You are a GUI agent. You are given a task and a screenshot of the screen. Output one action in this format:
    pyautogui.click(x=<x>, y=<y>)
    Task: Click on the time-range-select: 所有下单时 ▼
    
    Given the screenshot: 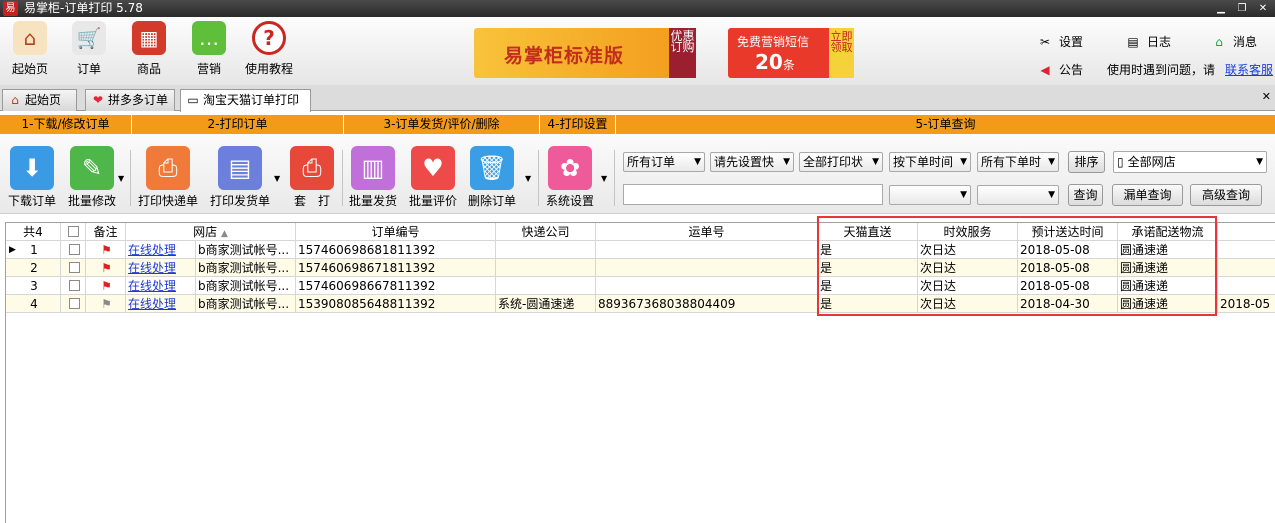 What is the action you would take?
    pyautogui.click(x=1018, y=162)
    